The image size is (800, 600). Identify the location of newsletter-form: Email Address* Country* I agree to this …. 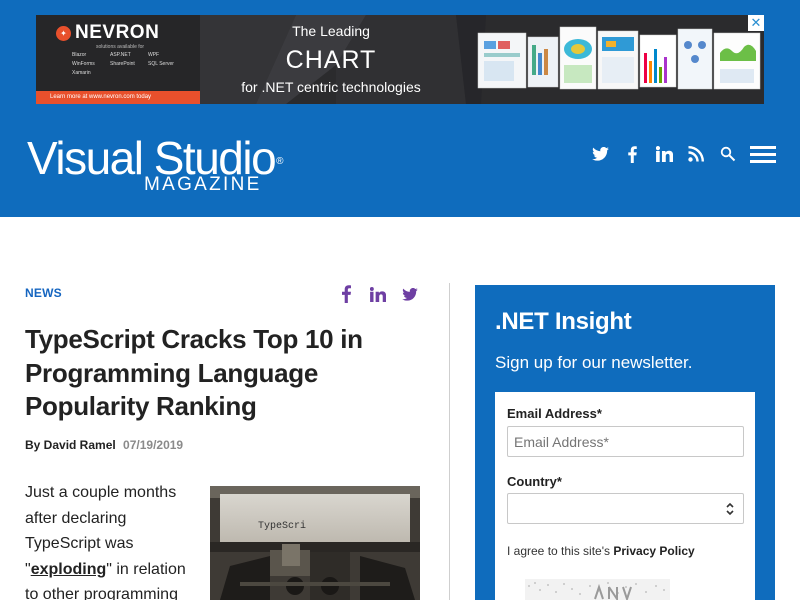
(625, 496).